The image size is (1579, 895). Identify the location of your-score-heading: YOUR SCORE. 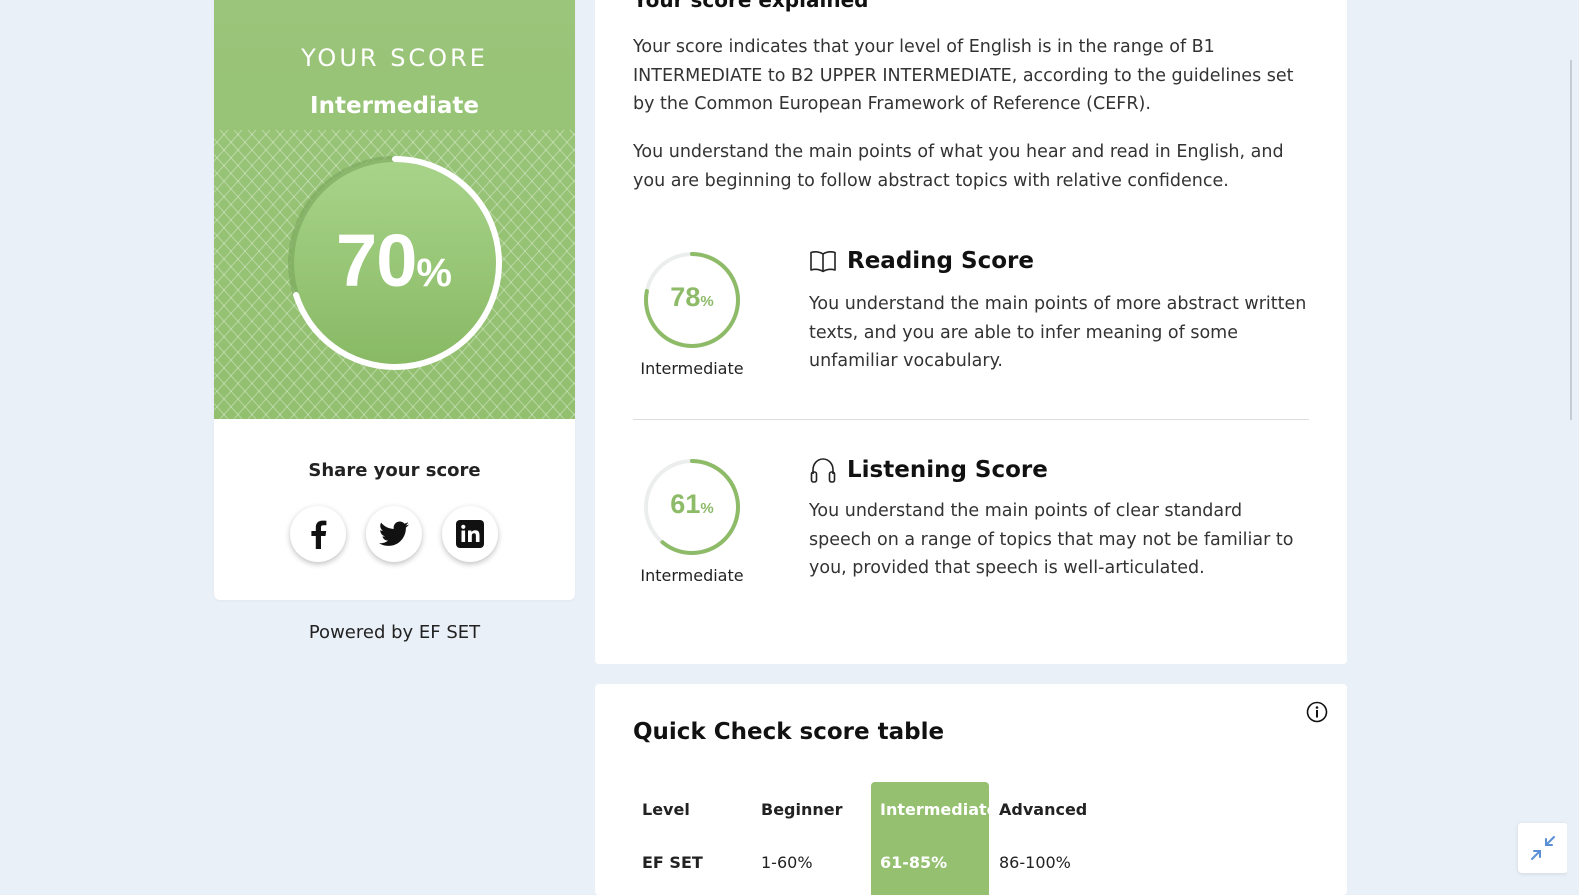
(394, 58).